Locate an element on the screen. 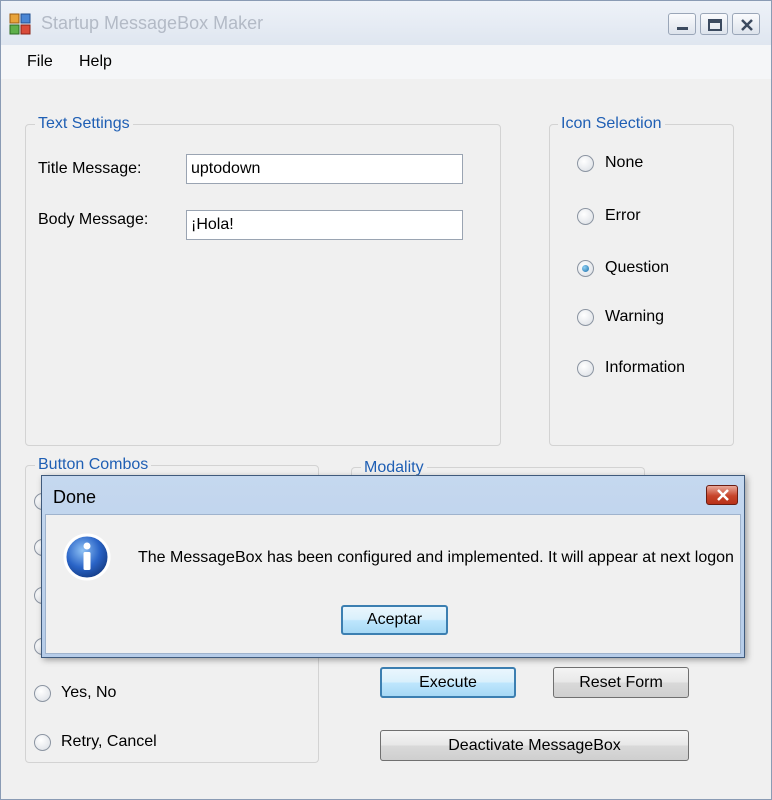 This screenshot has height=800, width=772. text-settings-legend: Text Settings is located at coordinates (84, 124).